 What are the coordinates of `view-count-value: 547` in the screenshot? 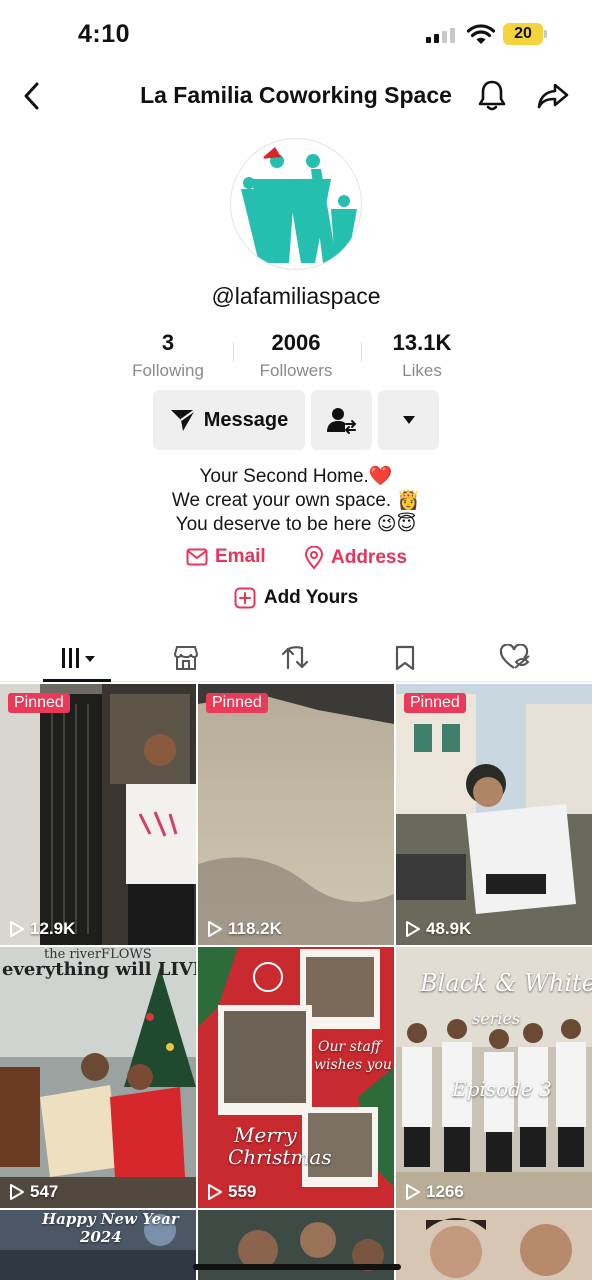 It's located at (44, 1191).